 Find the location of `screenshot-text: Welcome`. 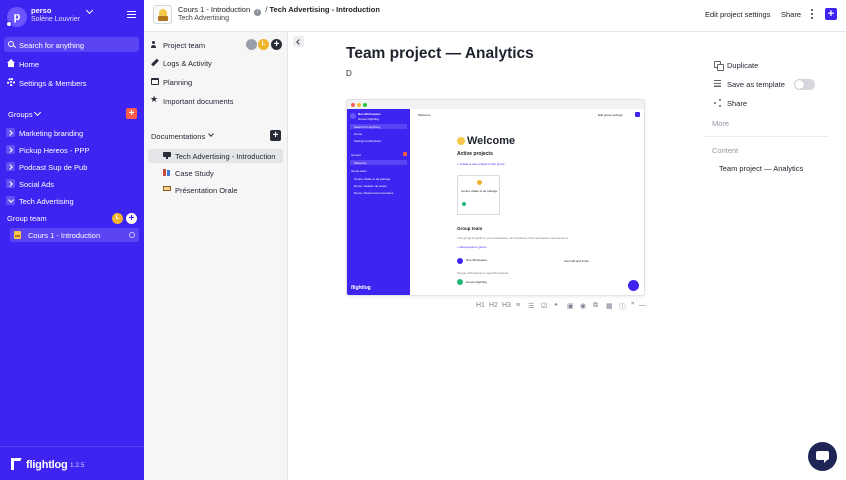

screenshot-text: Welcome is located at coordinates (424, 115).